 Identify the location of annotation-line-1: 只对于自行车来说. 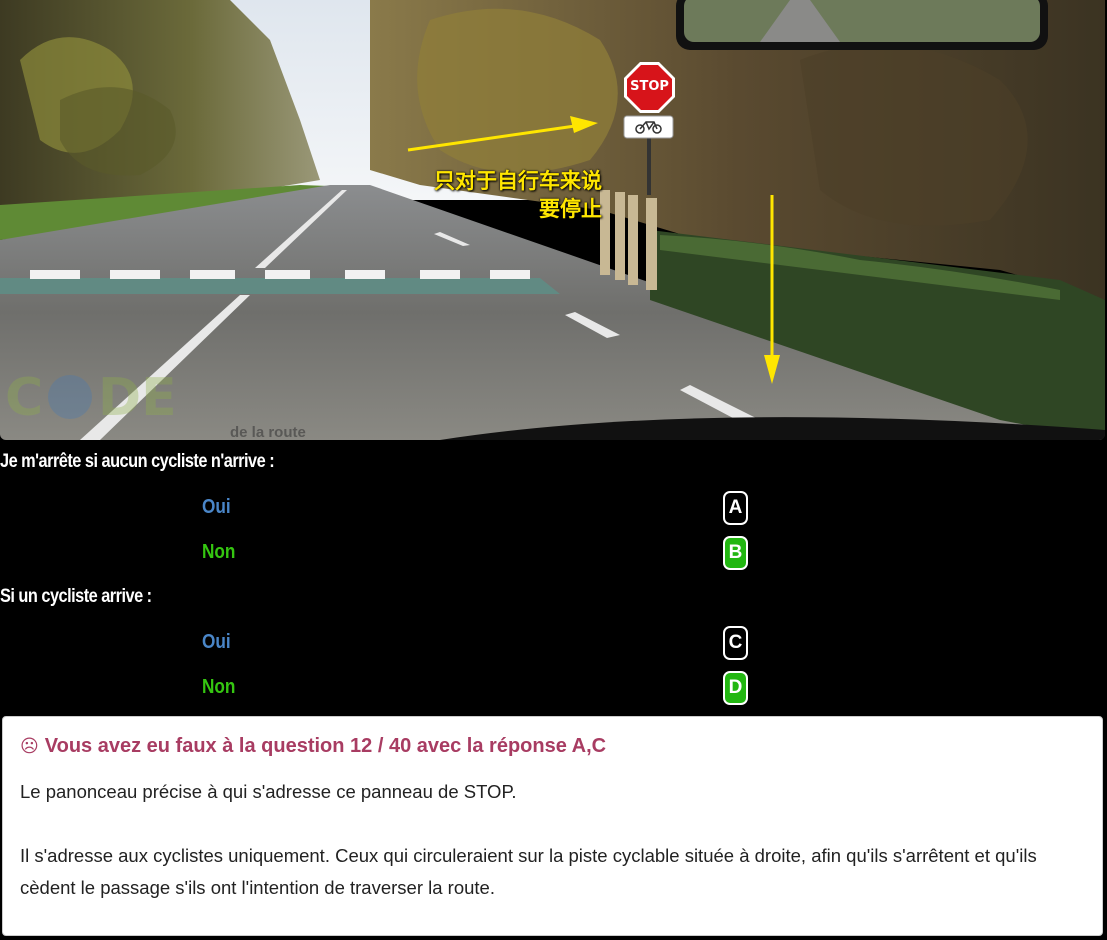
(518, 181).